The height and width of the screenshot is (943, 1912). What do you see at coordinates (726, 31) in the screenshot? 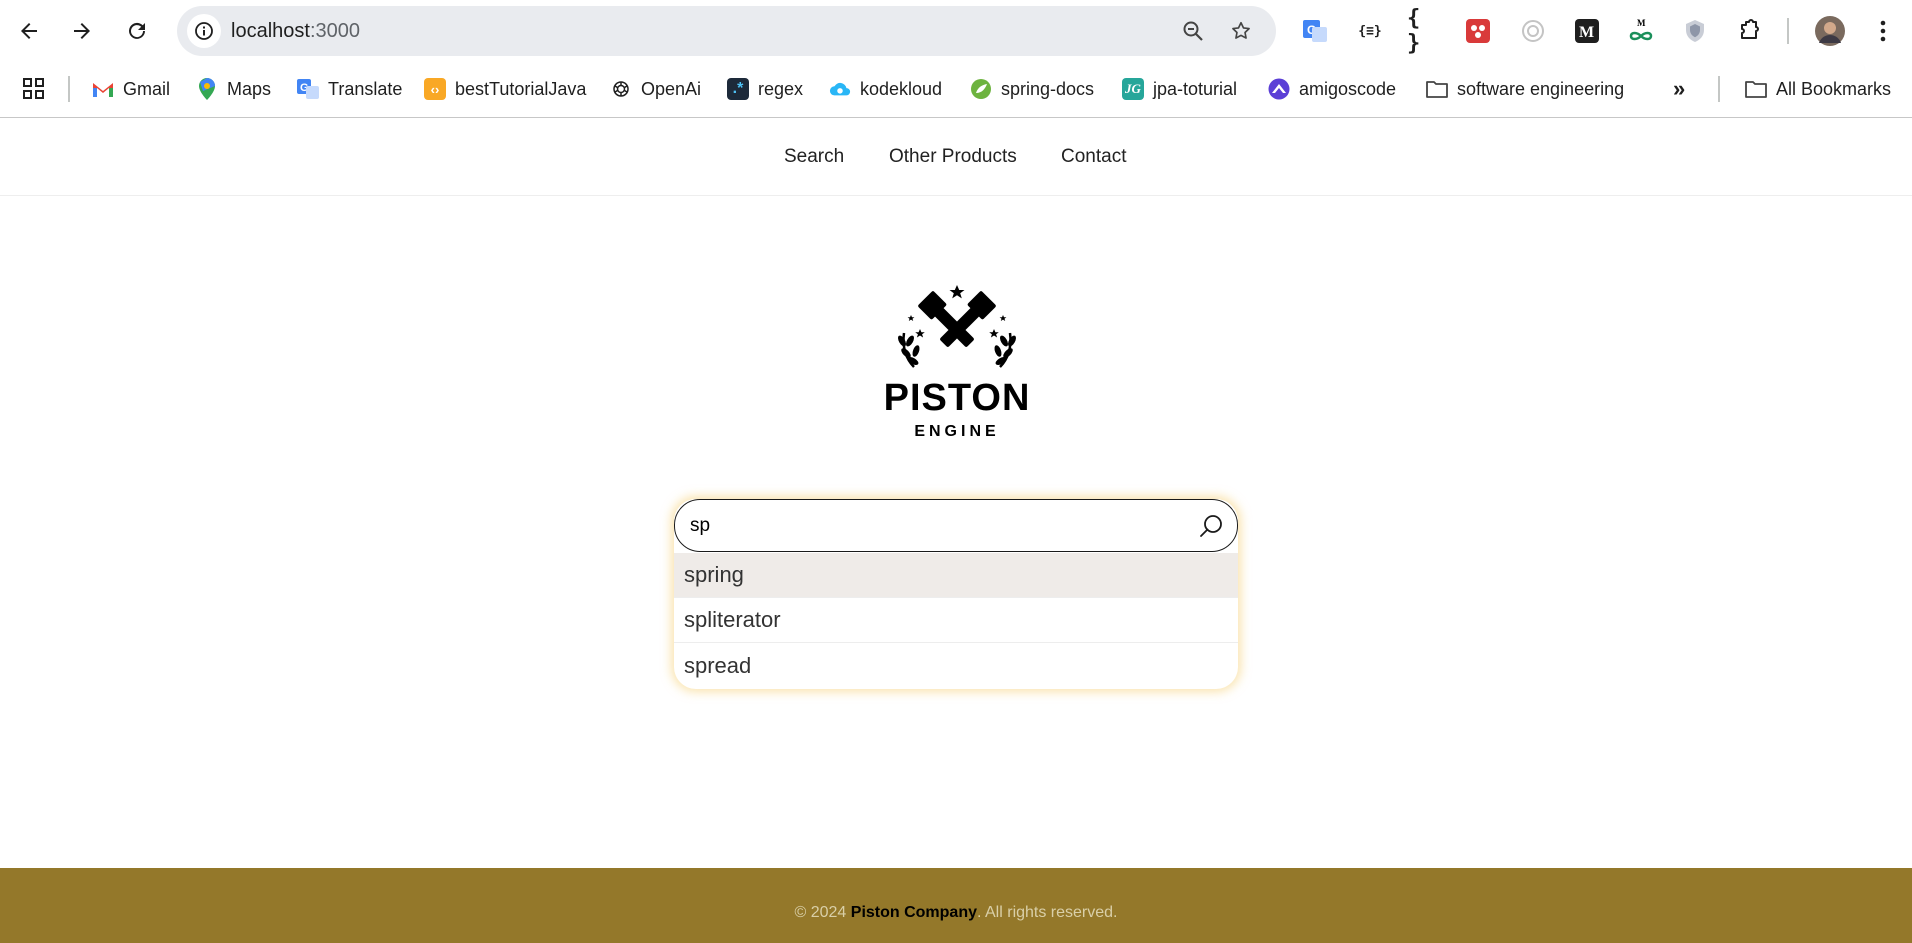
I see `address-bar: localhost:3000` at bounding box center [726, 31].